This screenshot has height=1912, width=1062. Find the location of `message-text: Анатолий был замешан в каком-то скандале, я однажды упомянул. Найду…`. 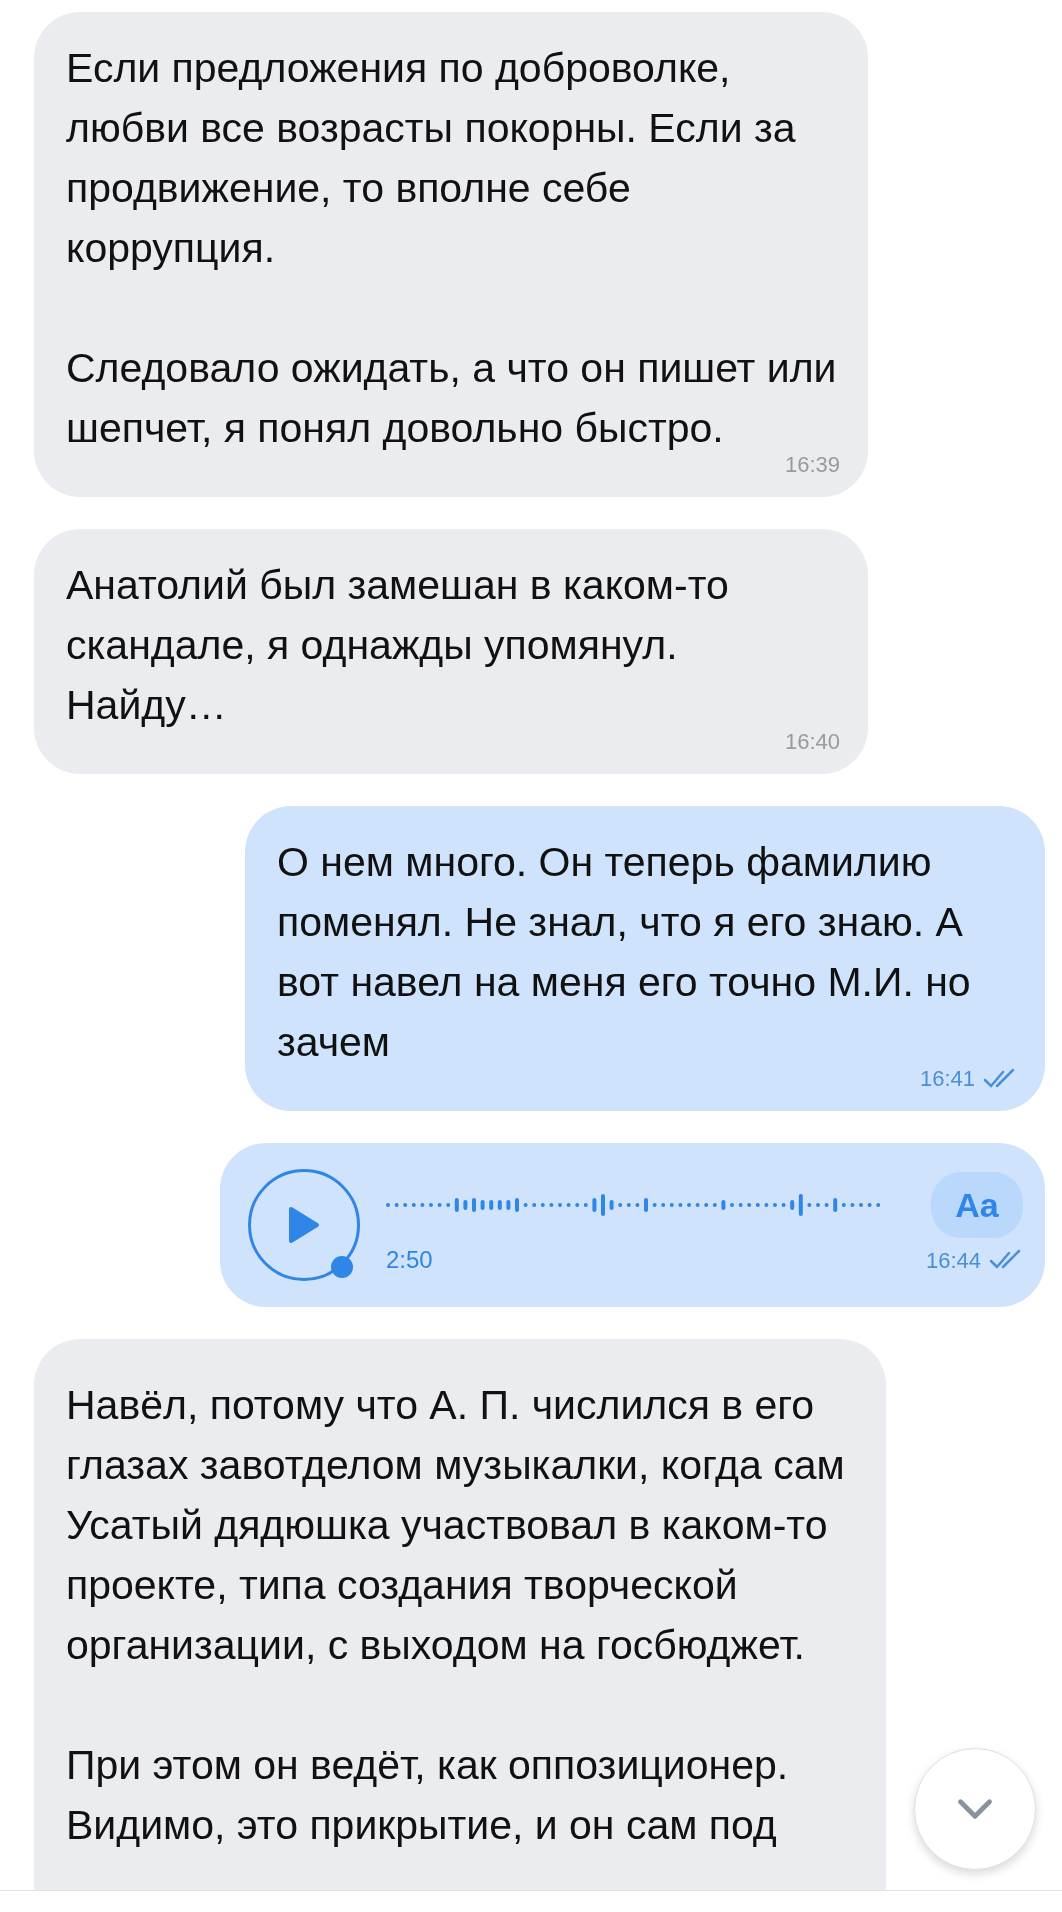

message-text: Анатолий был замешан в каком-то скандале, я однажды упомянул. Найду… is located at coordinates (398, 645).